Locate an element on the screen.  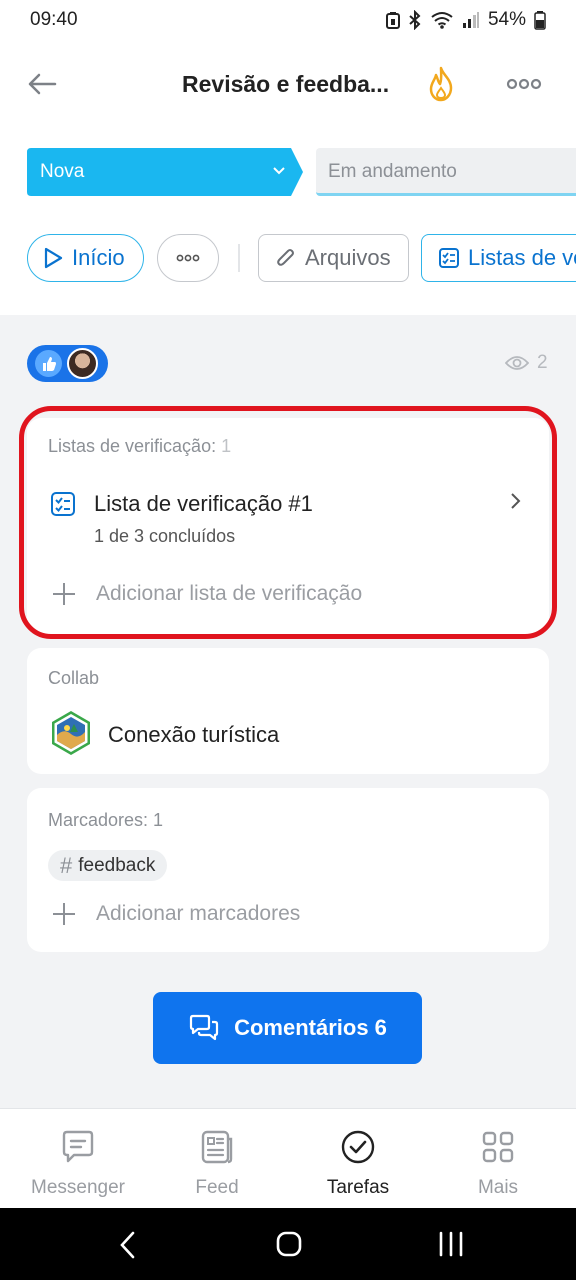
tag-chip: # feedback is located at coordinates (108, 865).